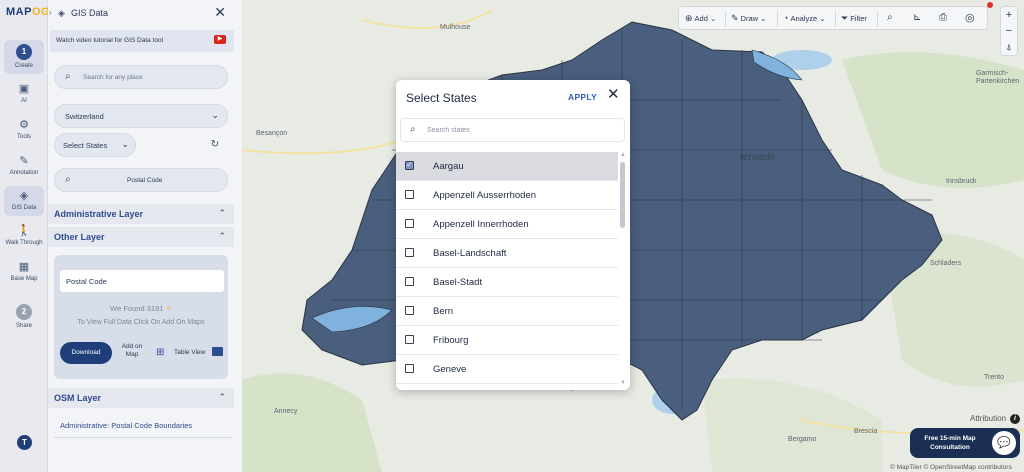  Describe the element at coordinates (450, 369) in the screenshot. I see `state-label: Geneve` at that location.